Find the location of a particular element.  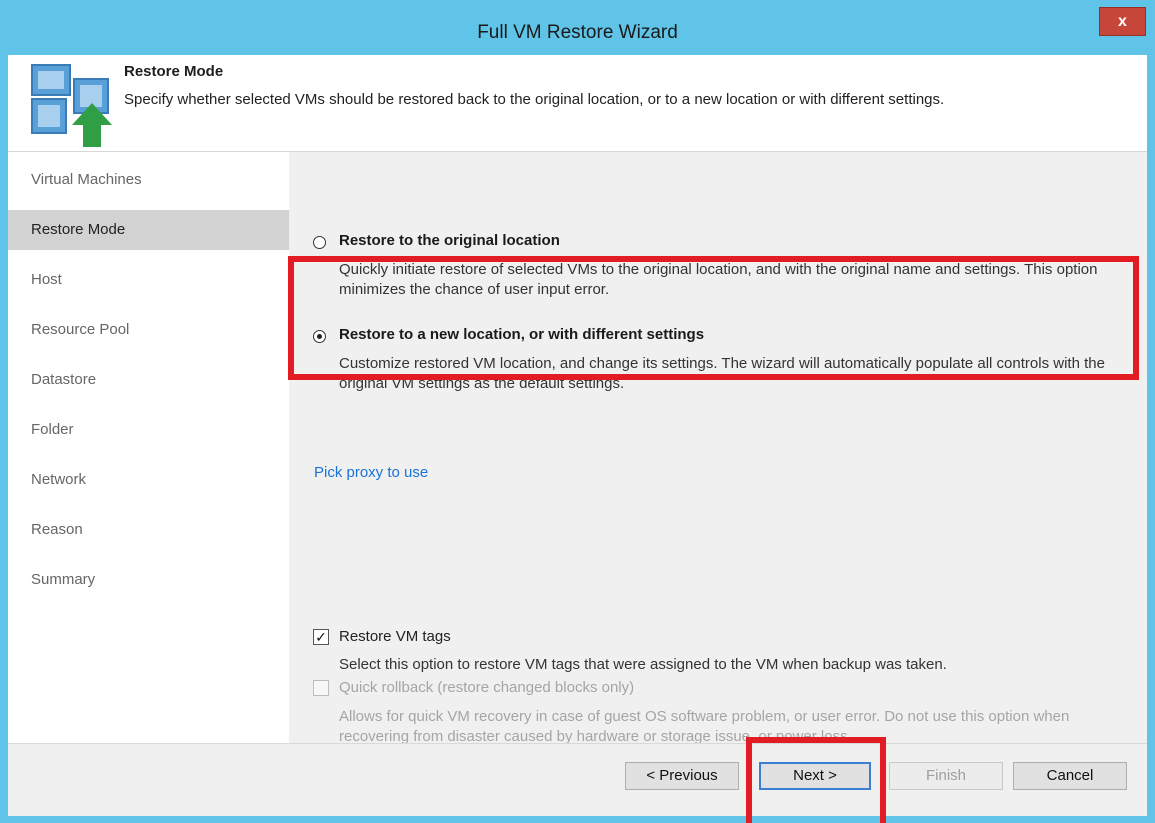

quick-rollback-checkbox is located at coordinates (321, 688).